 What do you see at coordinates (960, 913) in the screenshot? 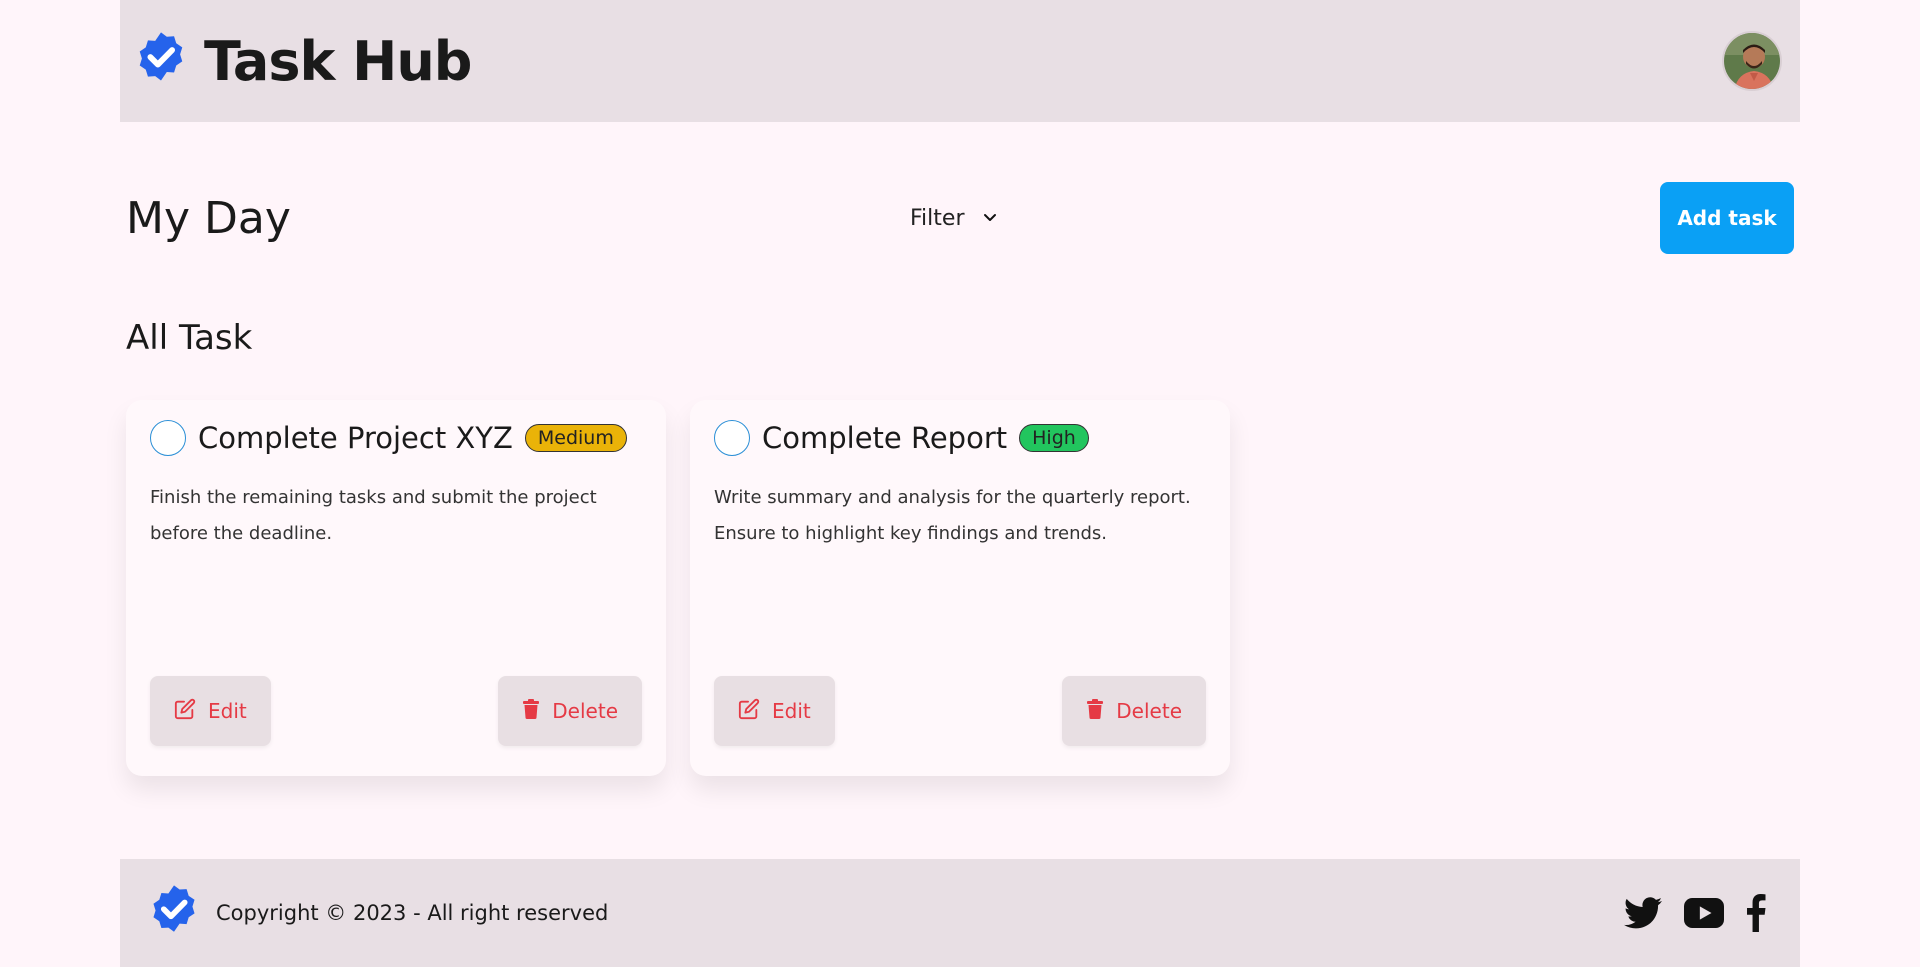
I see `site-footer: Copyright © 2023 - All right reserved` at bounding box center [960, 913].